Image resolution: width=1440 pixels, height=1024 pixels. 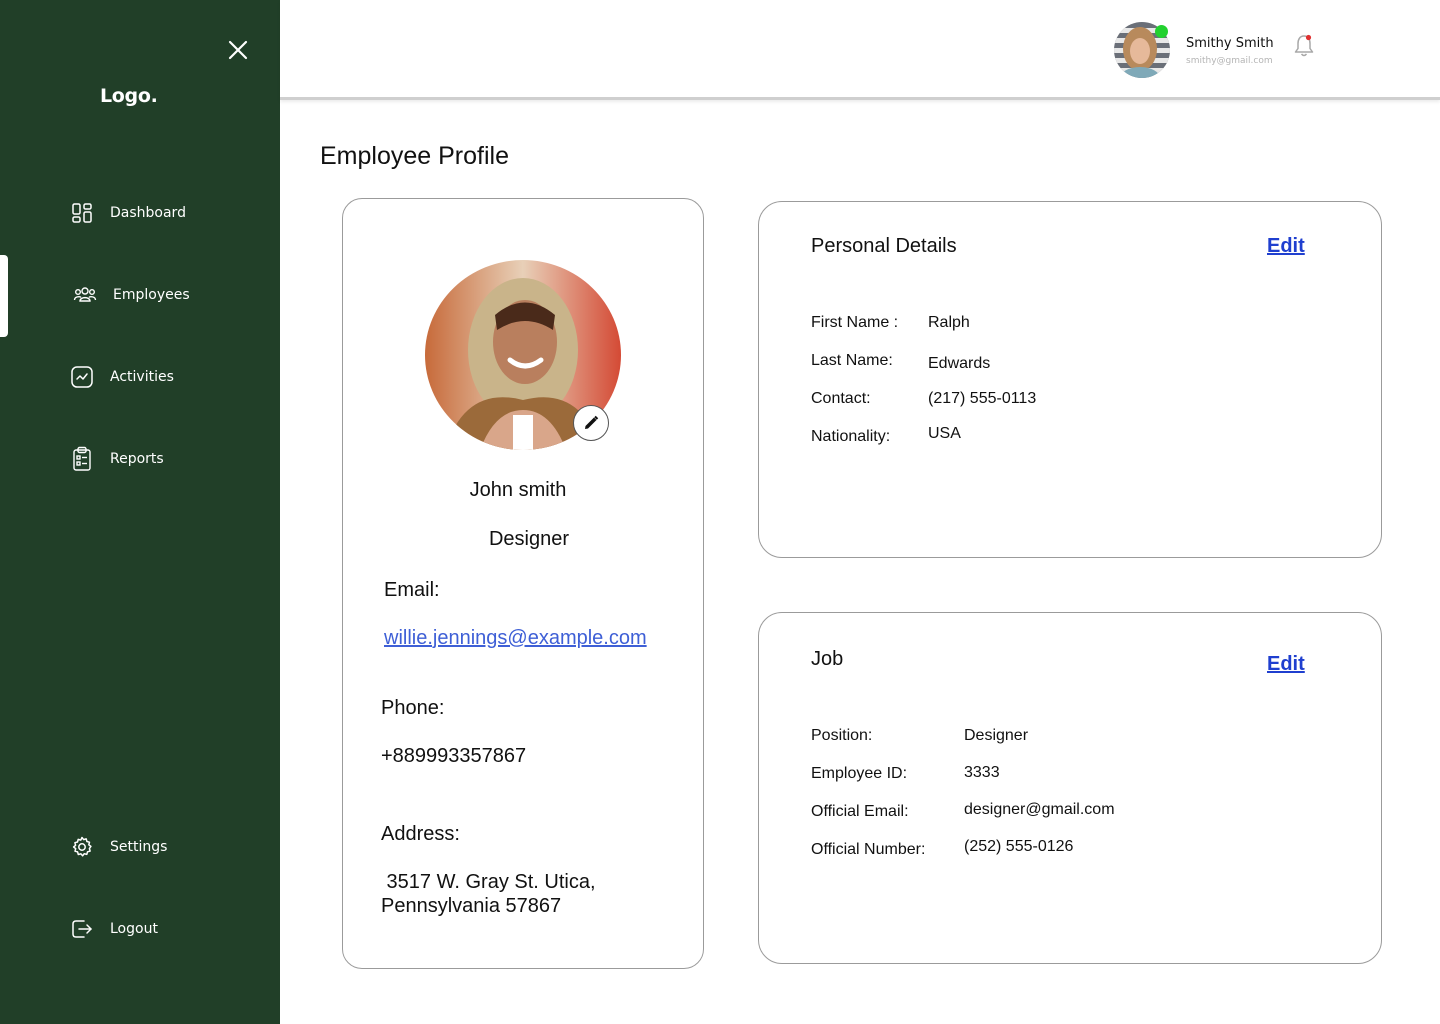 What do you see at coordinates (129, 96) in the screenshot?
I see `logo: Logo.` at bounding box center [129, 96].